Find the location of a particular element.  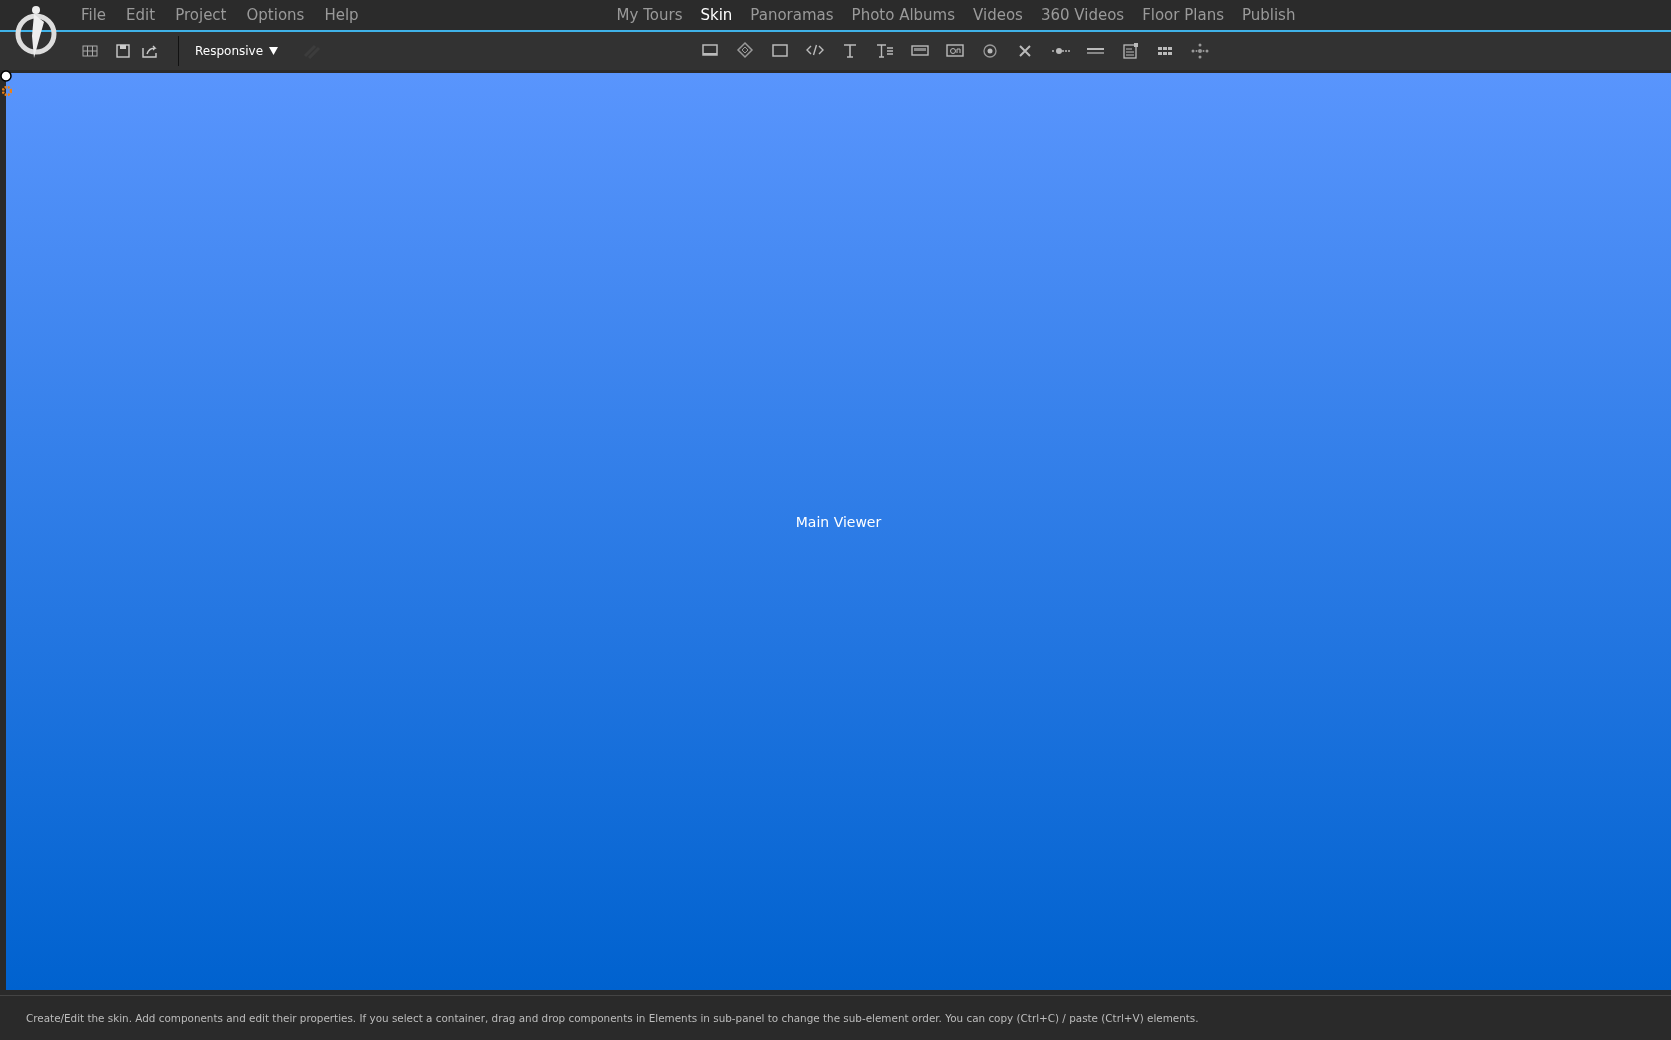

text-block-icon is located at coordinates (885, 51).